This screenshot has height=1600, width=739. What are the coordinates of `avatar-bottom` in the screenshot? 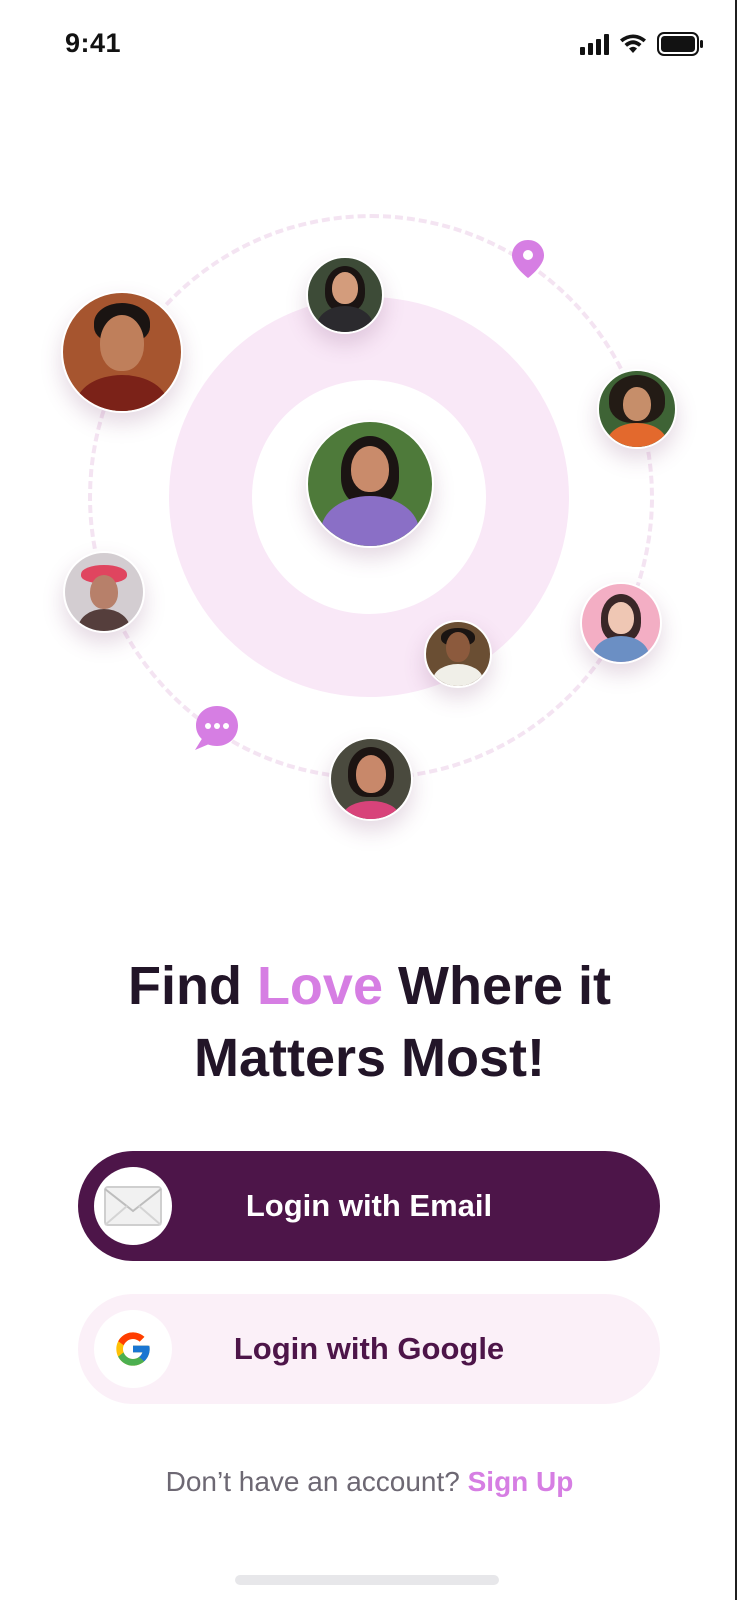 It's located at (371, 779).